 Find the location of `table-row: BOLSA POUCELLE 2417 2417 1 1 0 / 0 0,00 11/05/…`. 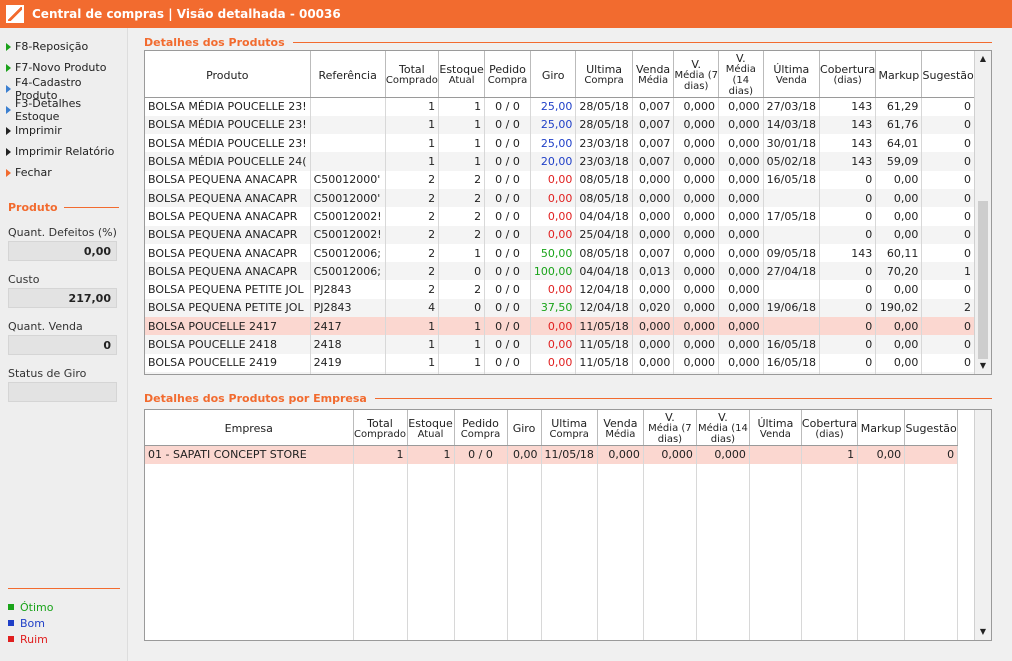

table-row: BOLSA POUCELLE 2417 2417 1 1 0 / 0 0,00 11/05/… is located at coordinates (568, 326).